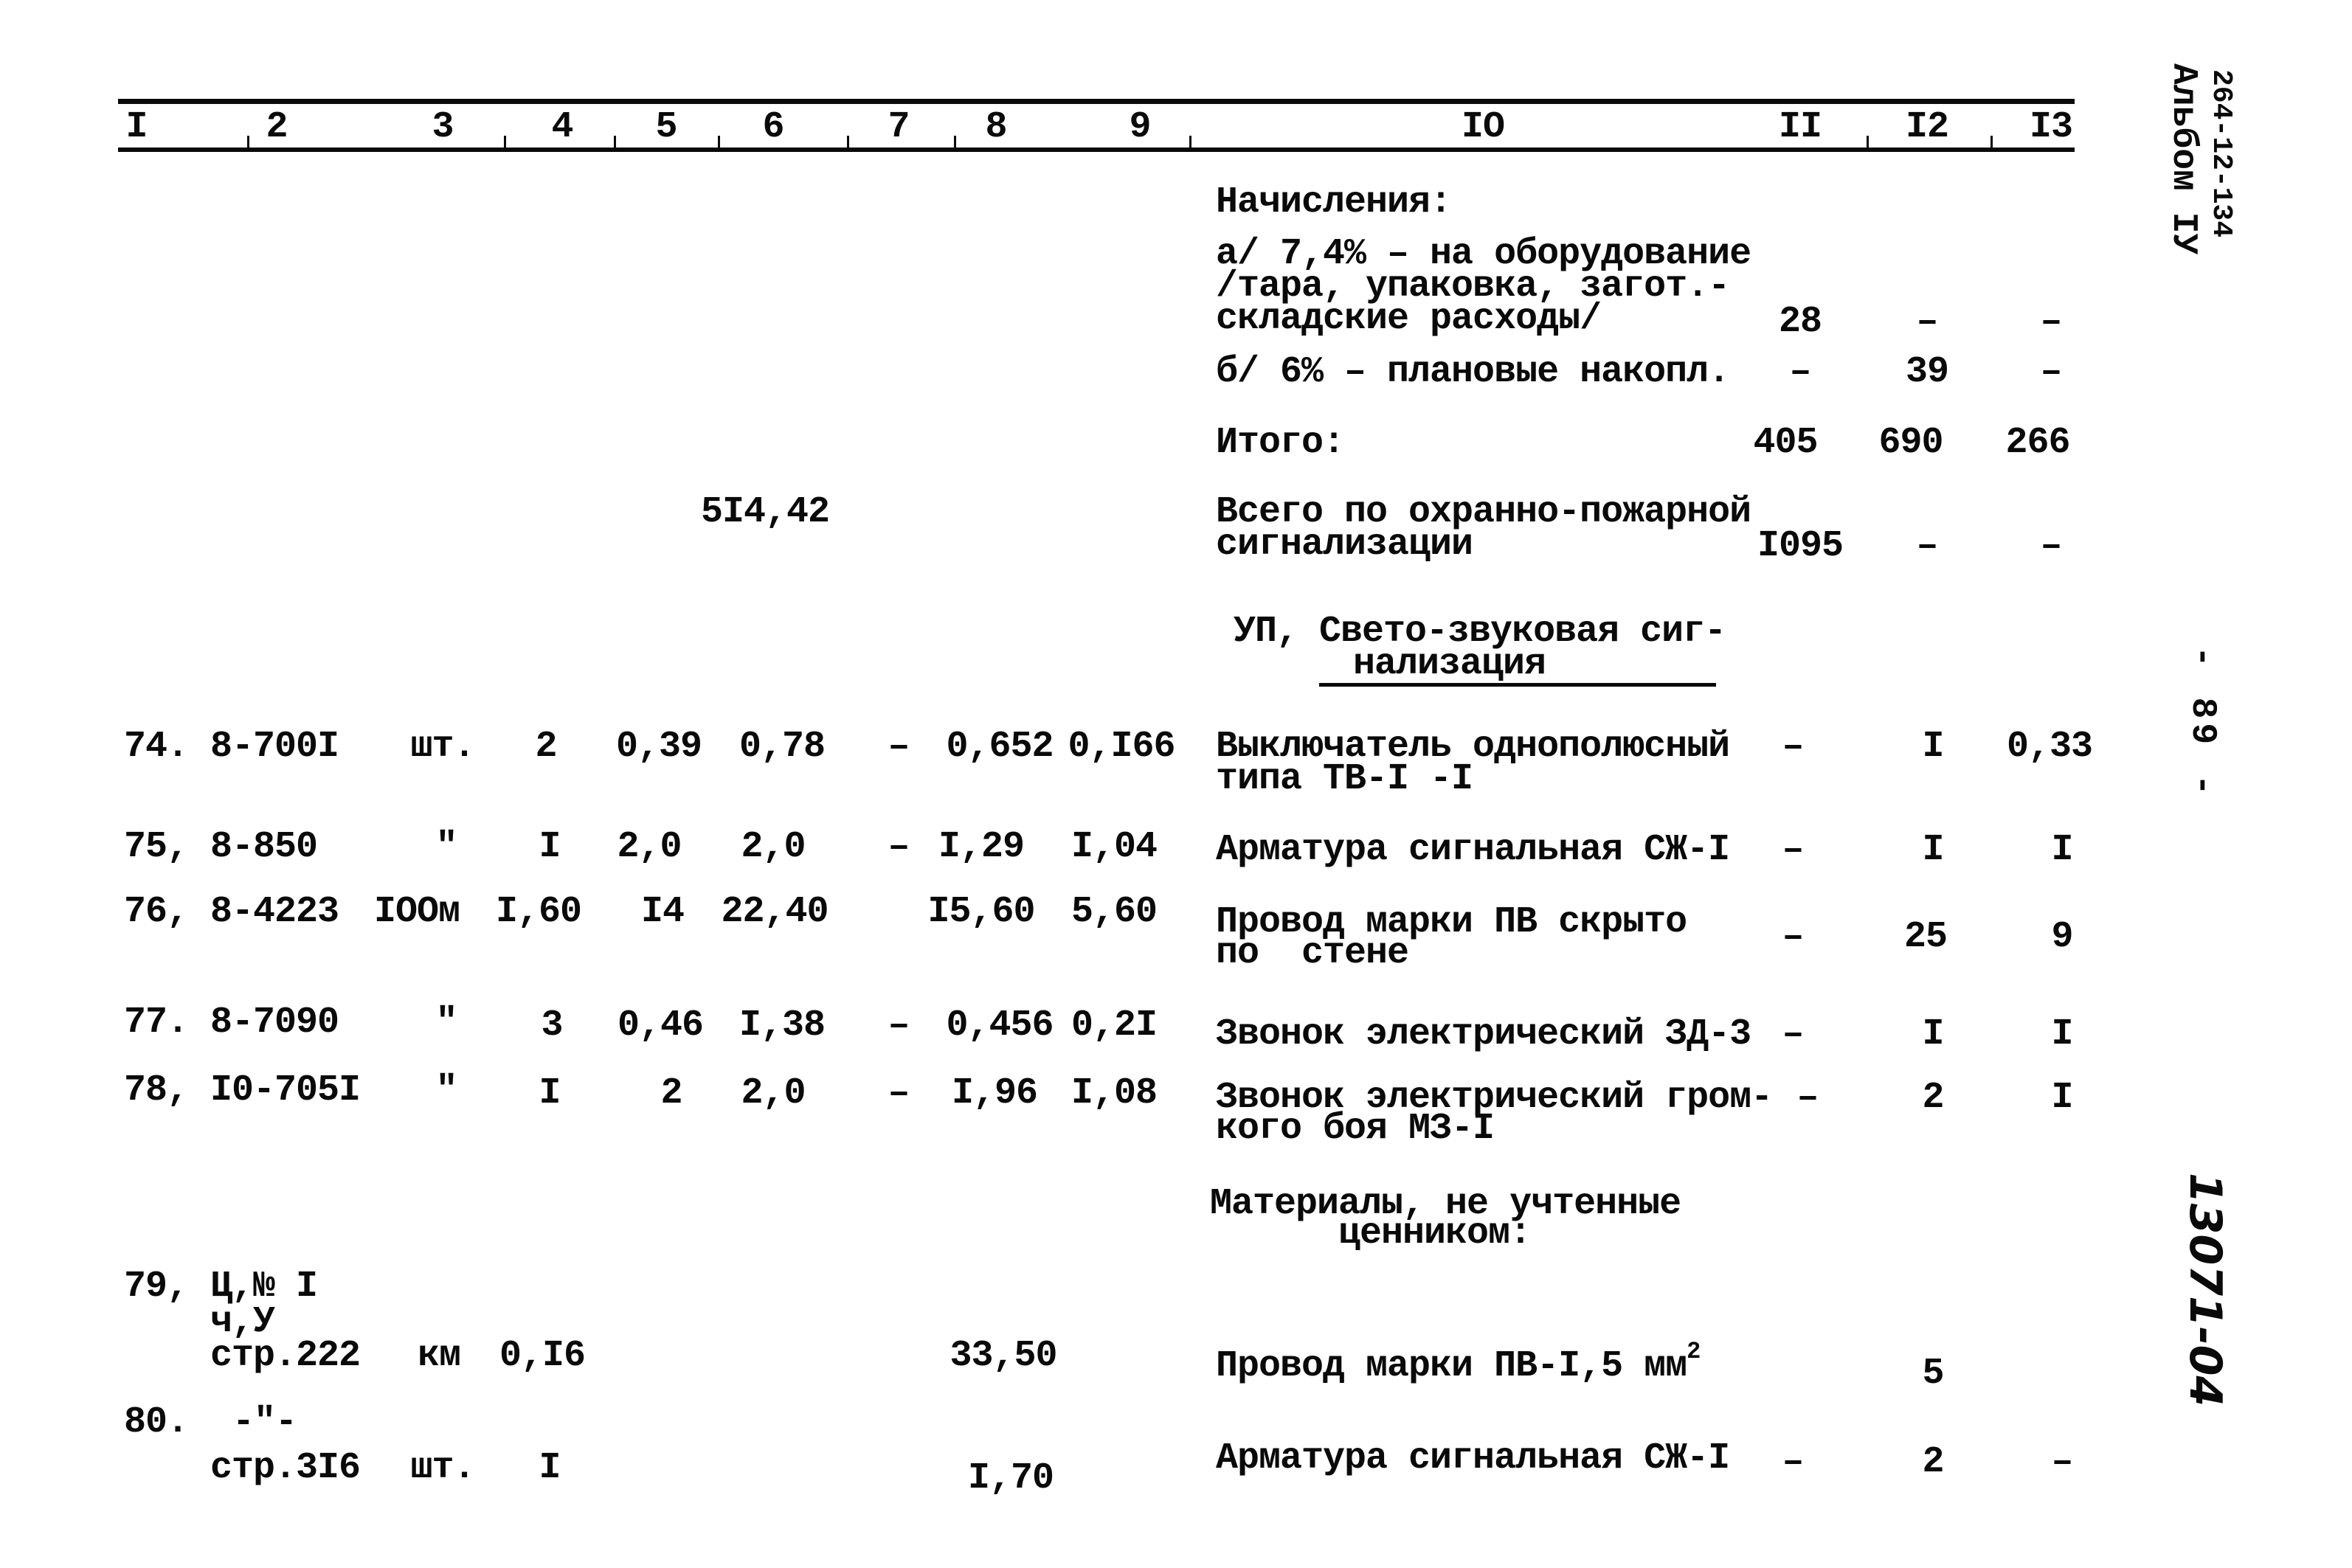 Image resolution: width=2352 pixels, height=1568 pixels. What do you see at coordinates (782, 1026) in the screenshot?
I see `row-col6: I,38` at bounding box center [782, 1026].